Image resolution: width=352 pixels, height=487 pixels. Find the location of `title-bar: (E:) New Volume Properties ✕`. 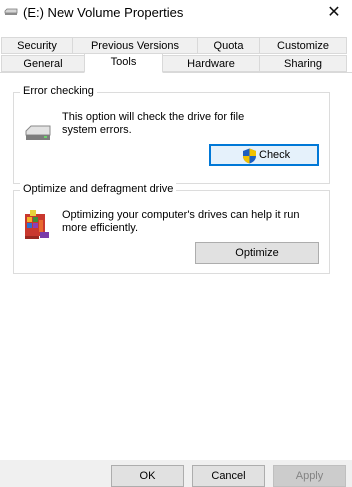

title-bar: (E:) New Volume Properties ✕ is located at coordinates (176, 14).